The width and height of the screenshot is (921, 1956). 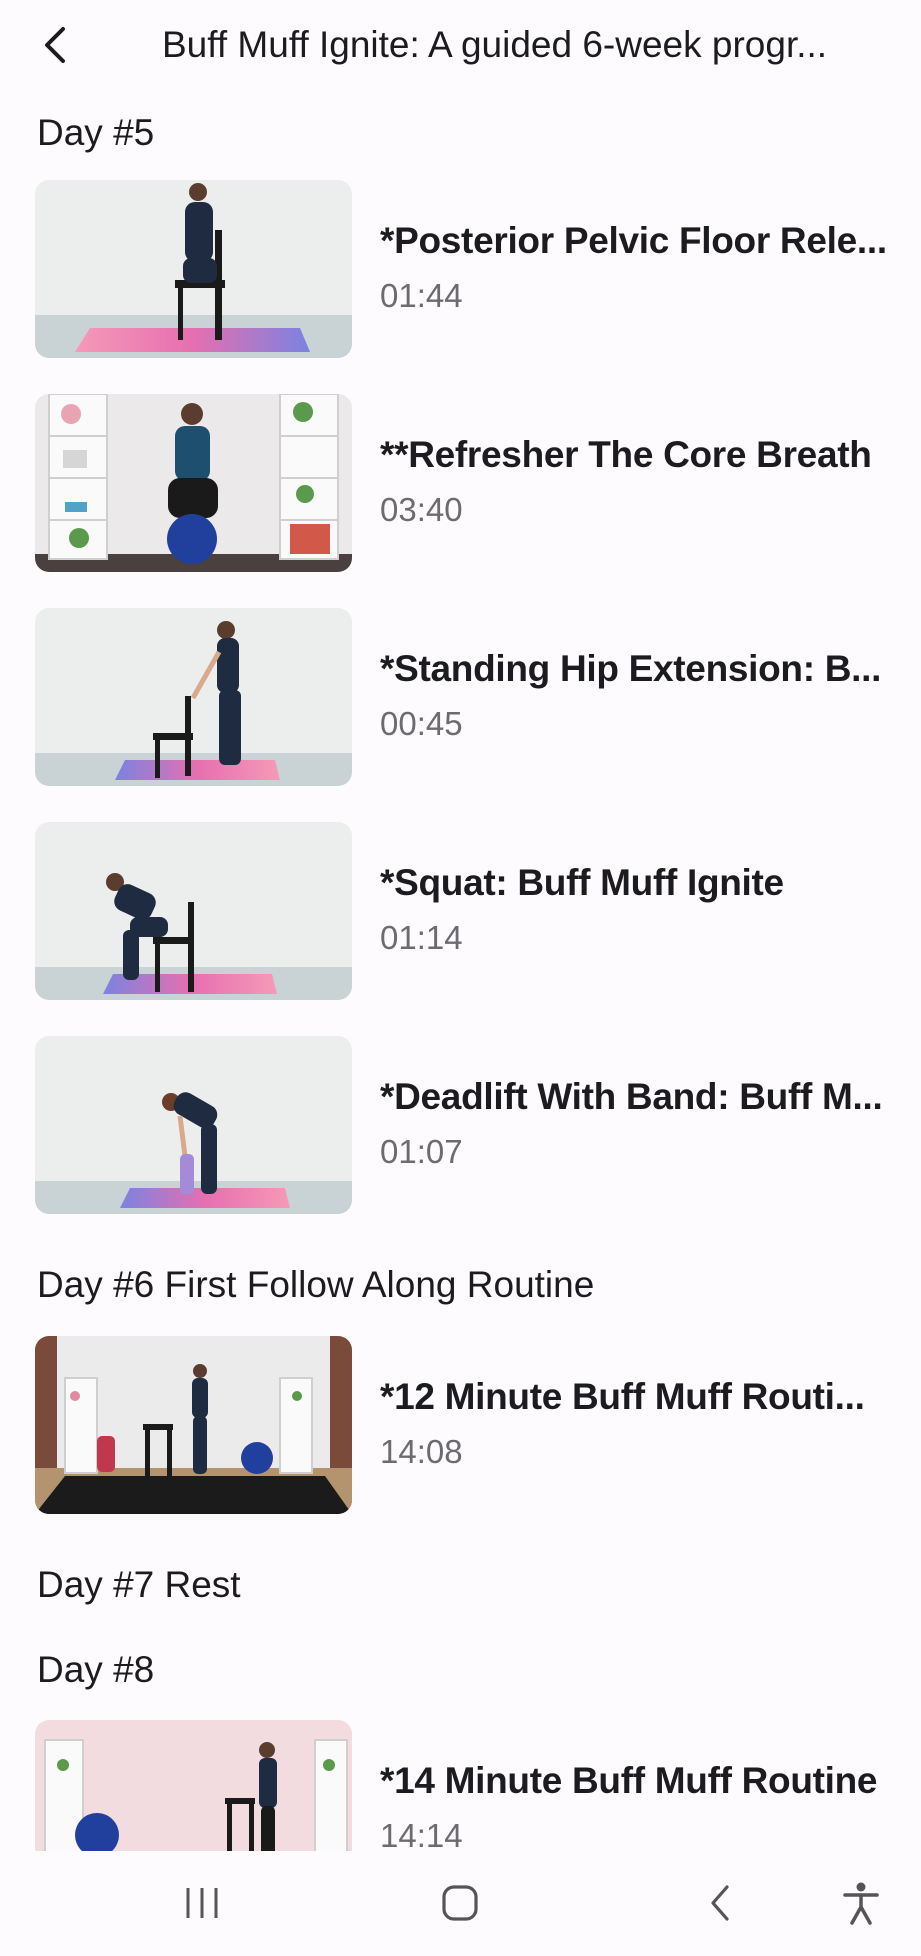 I want to click on video-duration: 14:14, so click(x=421, y=1834).